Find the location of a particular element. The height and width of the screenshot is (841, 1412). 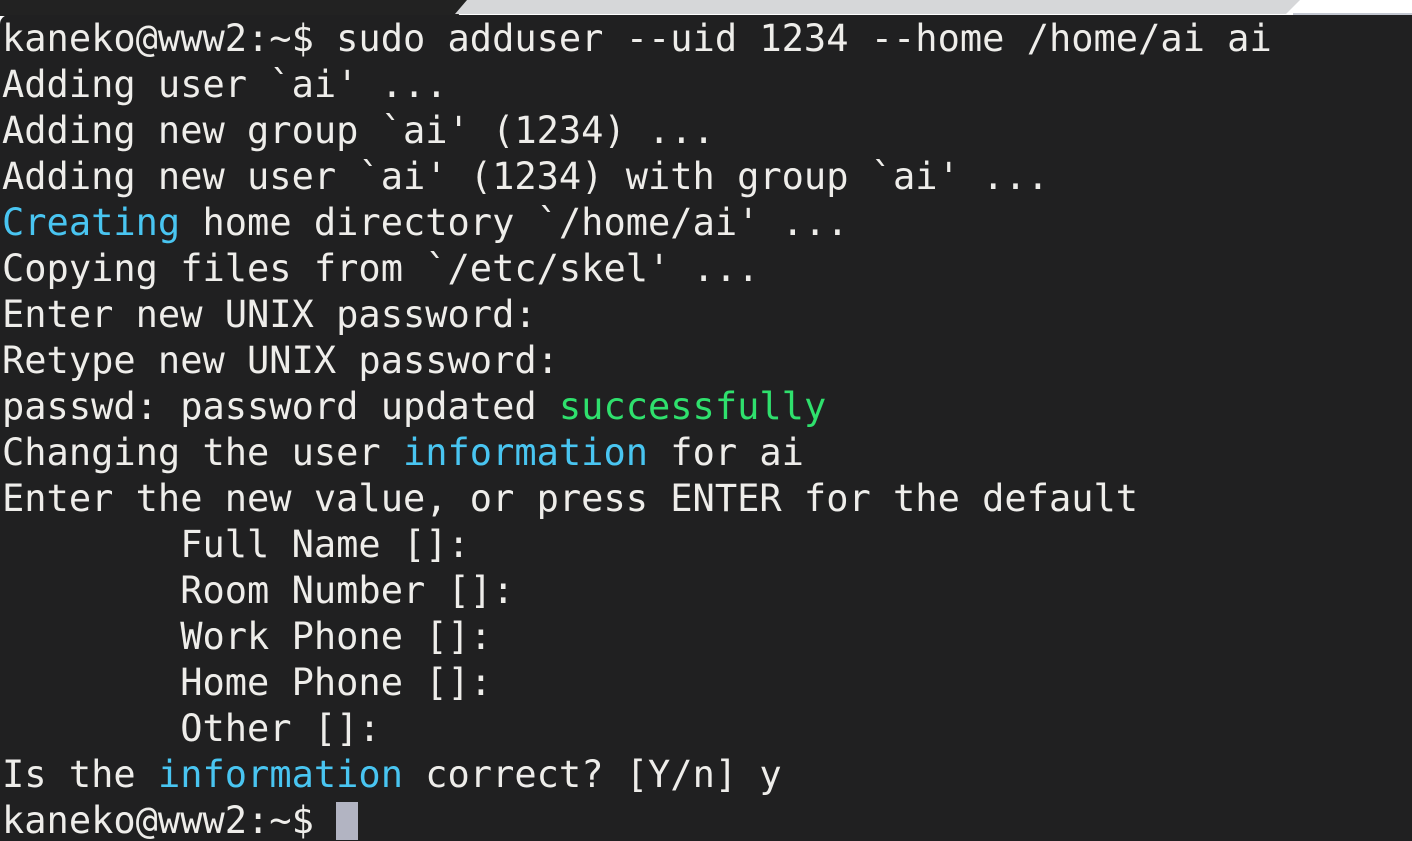

terminal-text-segment: correct? [Y/n] y is located at coordinates (592, 774).